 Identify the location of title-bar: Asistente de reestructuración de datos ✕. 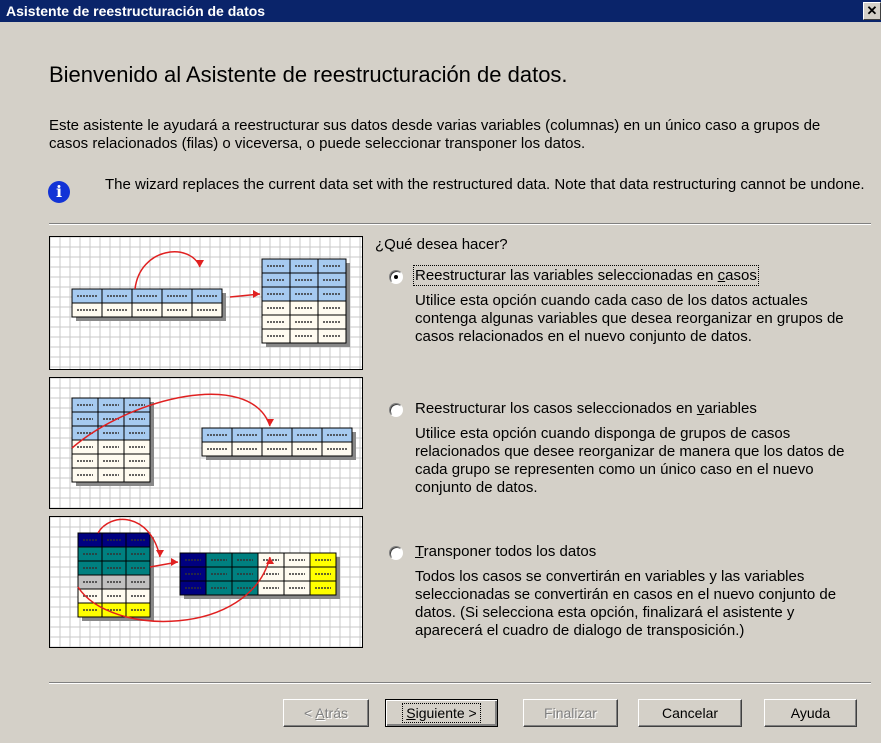
(440, 11).